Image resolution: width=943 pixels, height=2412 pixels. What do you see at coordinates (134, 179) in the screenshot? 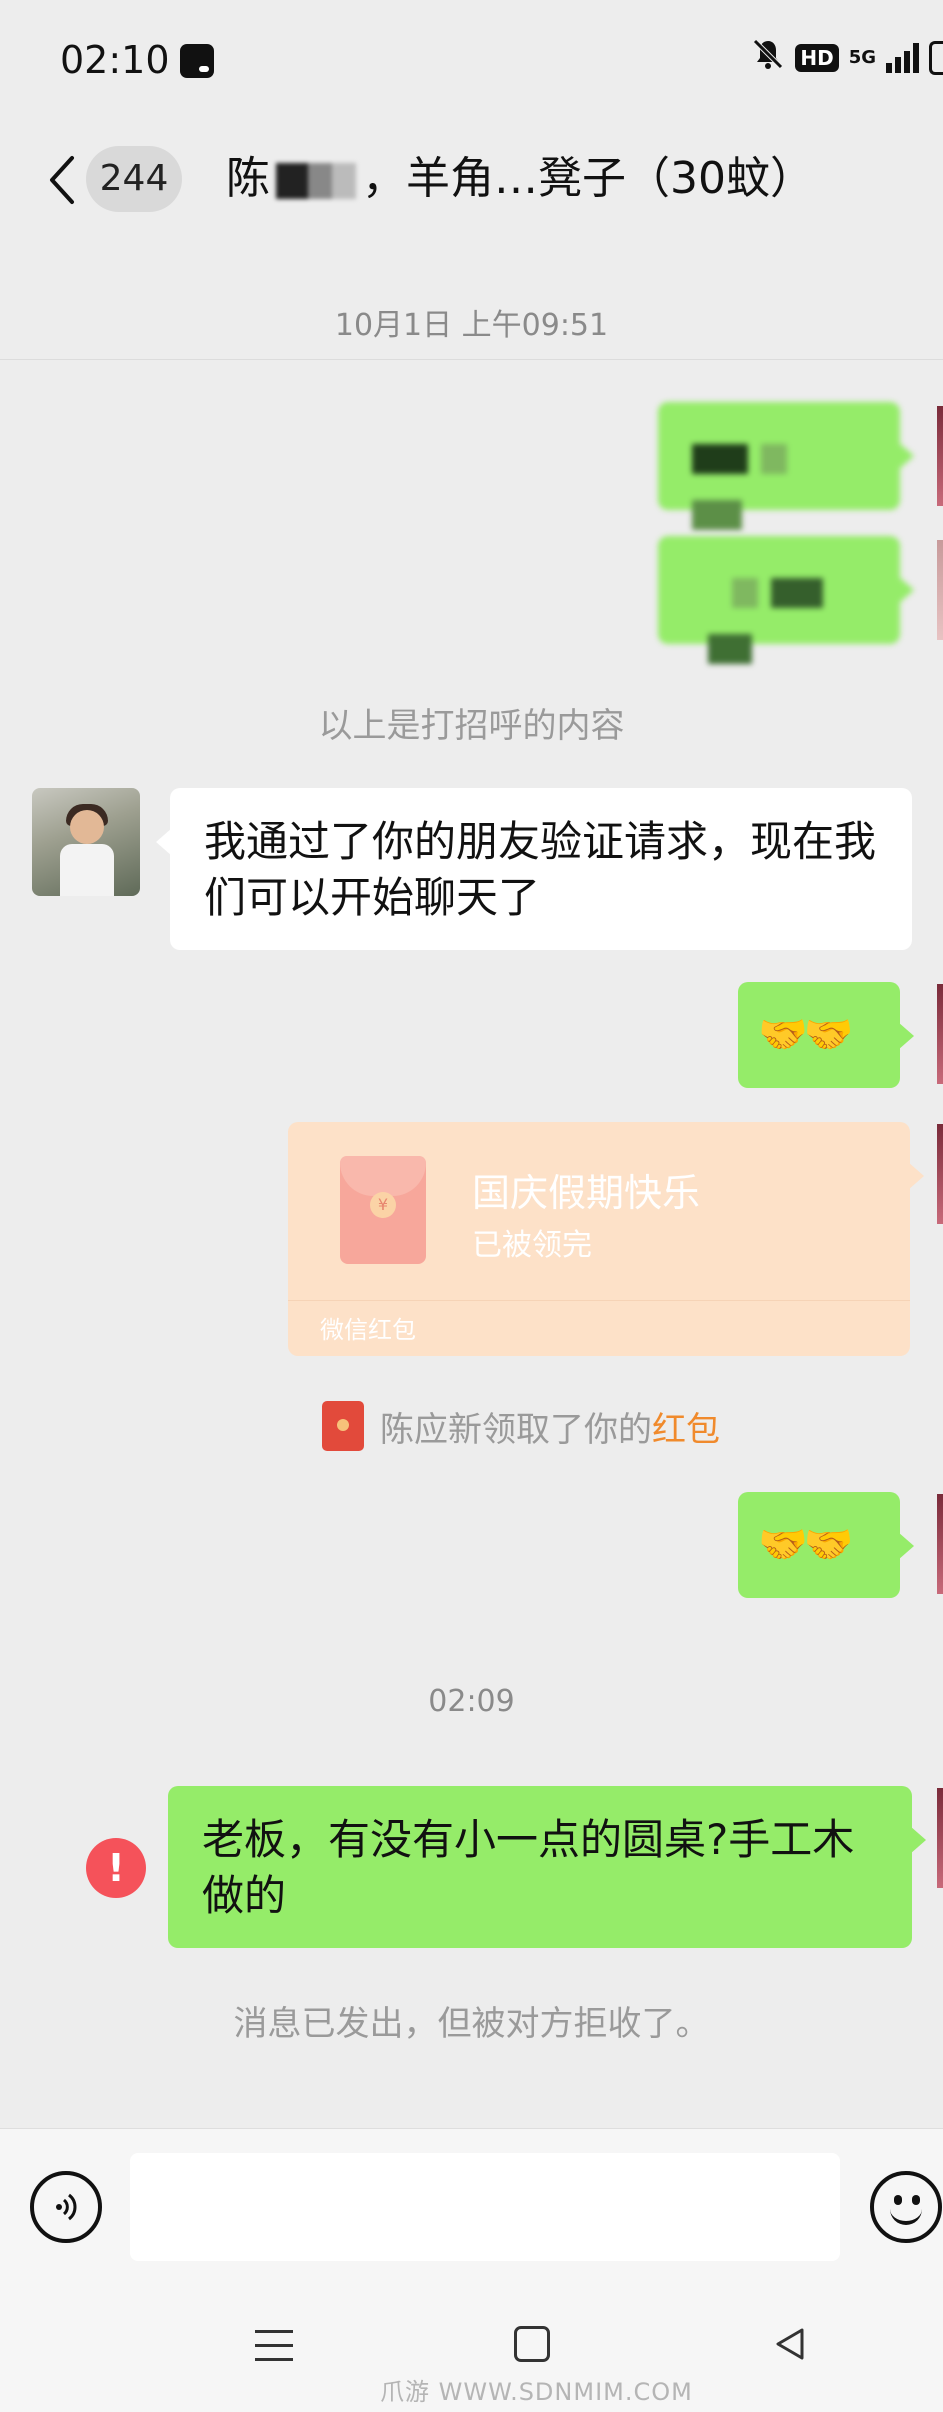
I see `unread-count-badge: 244` at bounding box center [134, 179].